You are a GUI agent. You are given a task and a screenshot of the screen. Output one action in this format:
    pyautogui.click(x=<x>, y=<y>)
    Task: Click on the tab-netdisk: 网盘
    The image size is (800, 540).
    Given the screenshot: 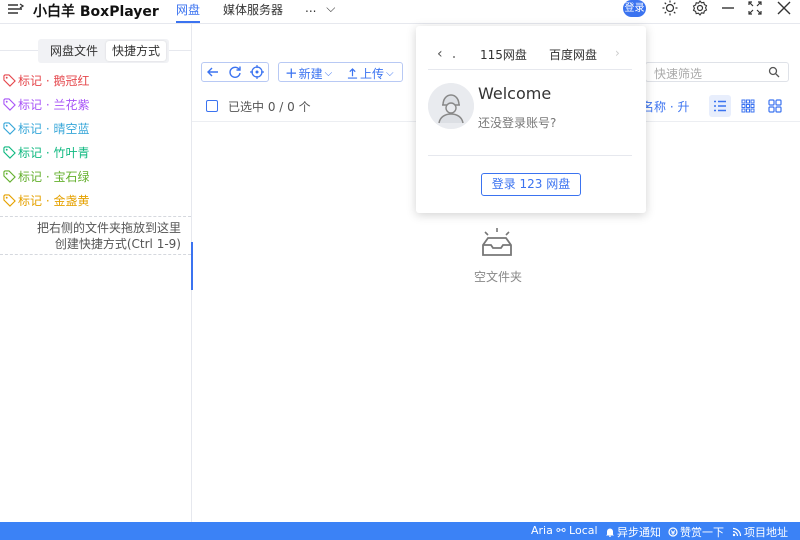 What is the action you would take?
    pyautogui.click(x=188, y=12)
    